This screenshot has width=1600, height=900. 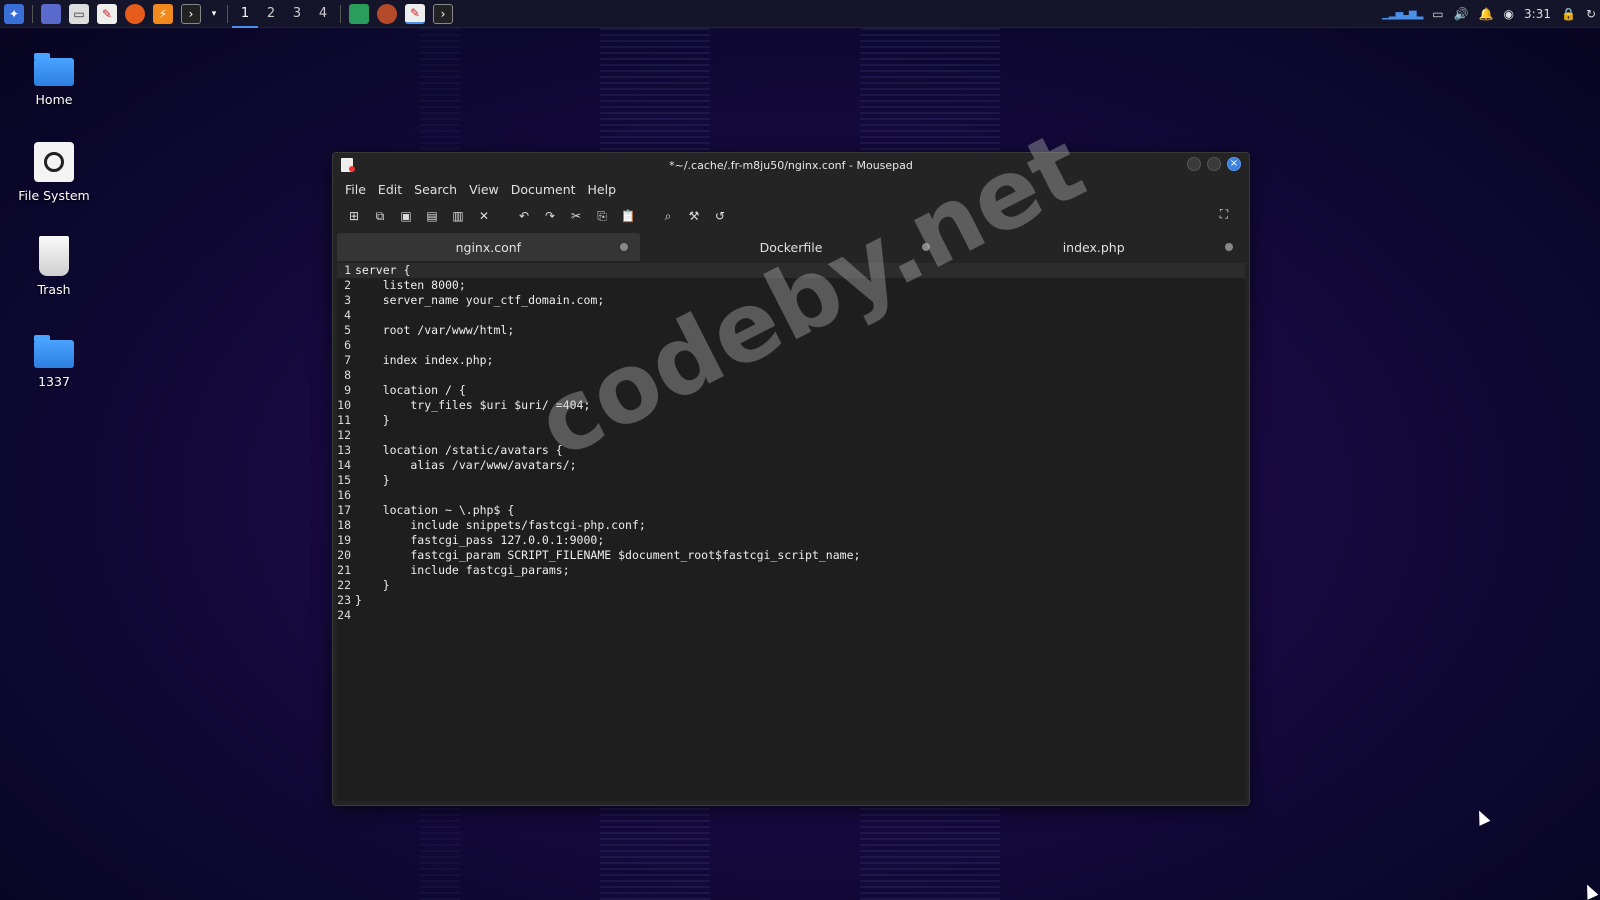 I want to click on code-text: root /var/www/html;, so click(x=435, y=330).